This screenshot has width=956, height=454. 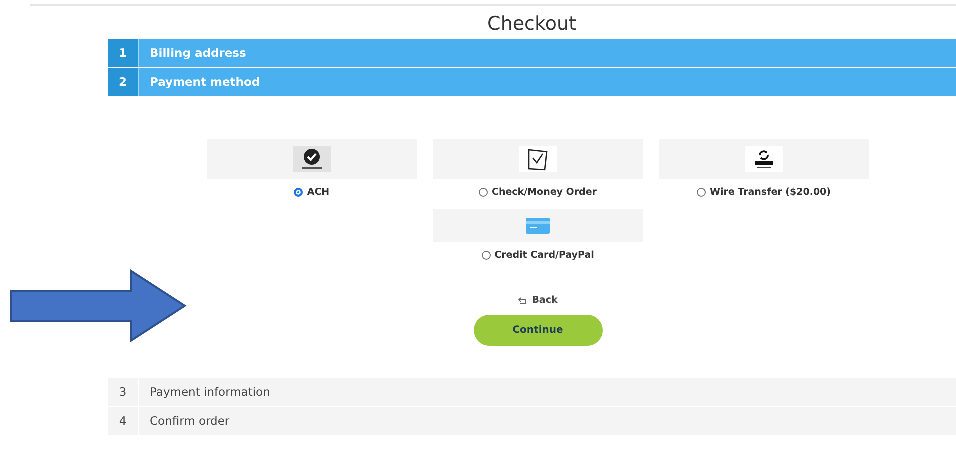 I want to click on credit-card-icon, so click(x=538, y=226).